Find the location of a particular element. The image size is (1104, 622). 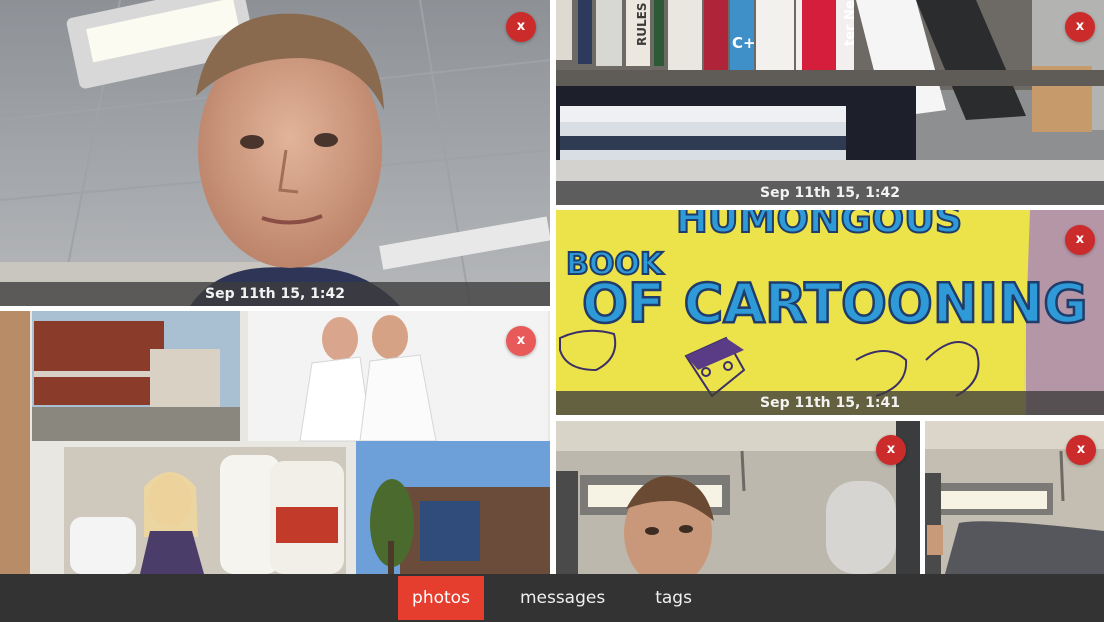

tab-tags: tags is located at coordinates (673, 598).